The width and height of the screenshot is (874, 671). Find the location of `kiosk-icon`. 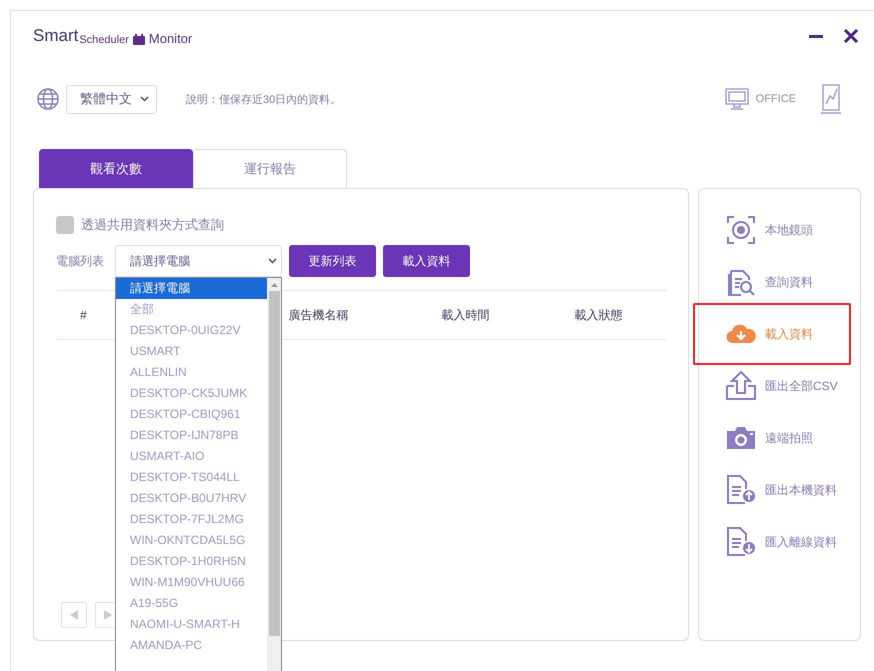

kiosk-icon is located at coordinates (831, 99).